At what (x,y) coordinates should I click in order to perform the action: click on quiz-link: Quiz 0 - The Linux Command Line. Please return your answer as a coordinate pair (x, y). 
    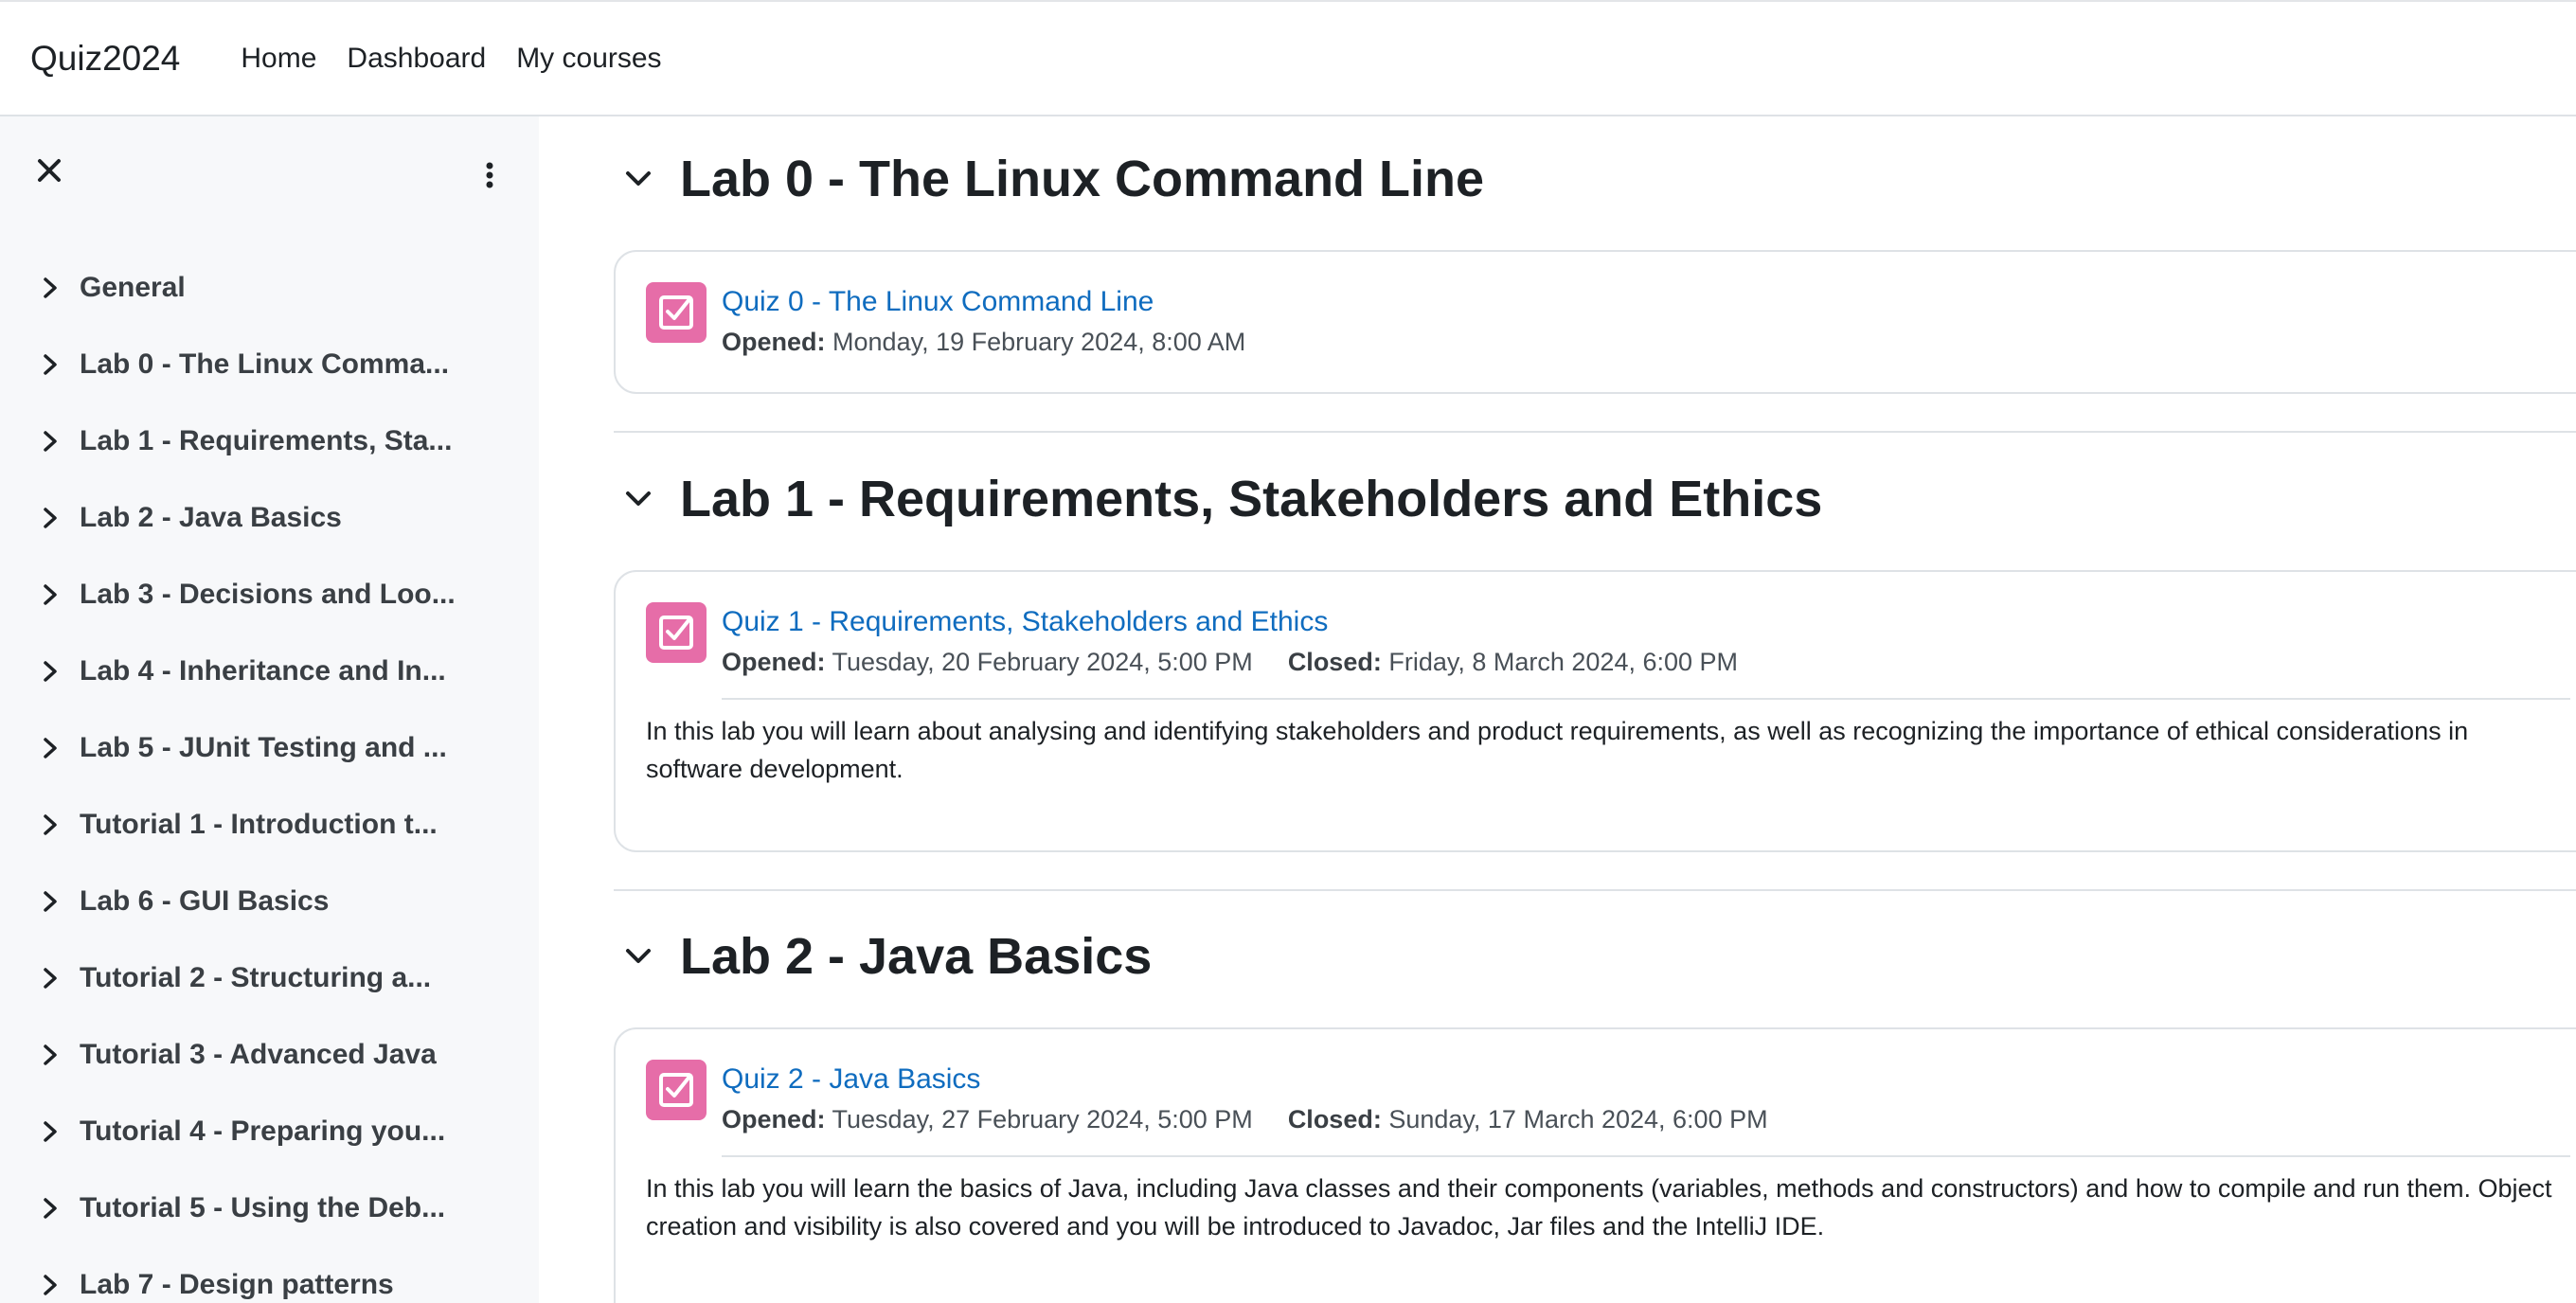
    Looking at the image, I should click on (938, 302).